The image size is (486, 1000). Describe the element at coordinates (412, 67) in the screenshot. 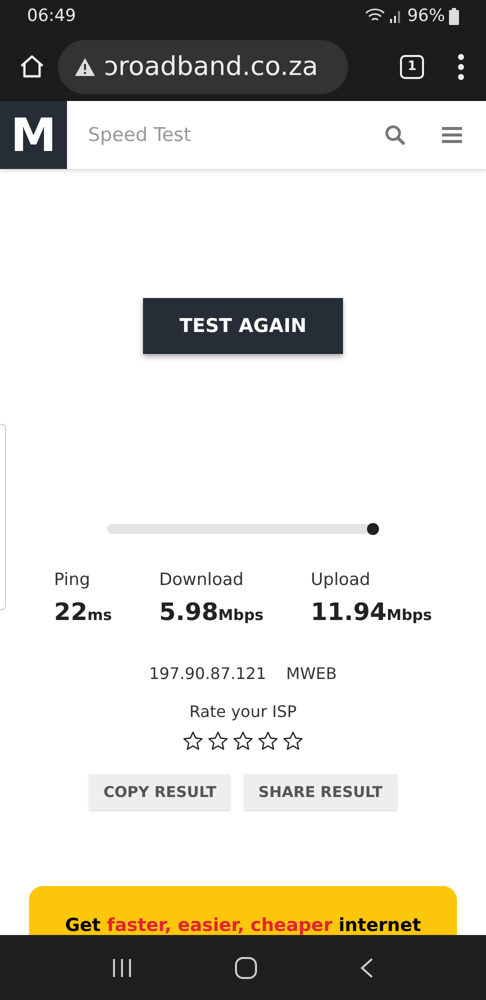

I see `tab-switcher: 1` at that location.